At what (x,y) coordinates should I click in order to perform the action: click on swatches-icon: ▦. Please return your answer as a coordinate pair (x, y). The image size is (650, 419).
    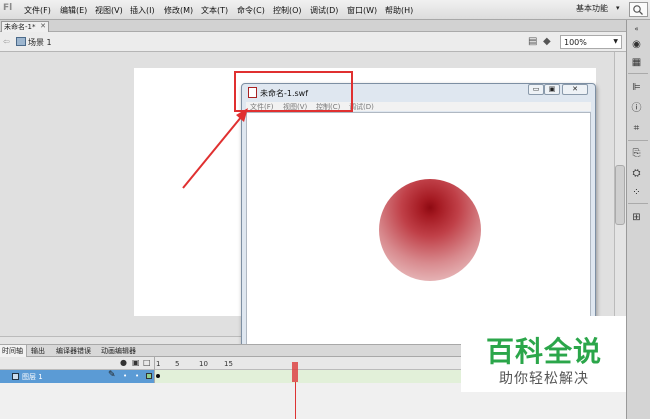
    Looking at the image, I should click on (636, 62).